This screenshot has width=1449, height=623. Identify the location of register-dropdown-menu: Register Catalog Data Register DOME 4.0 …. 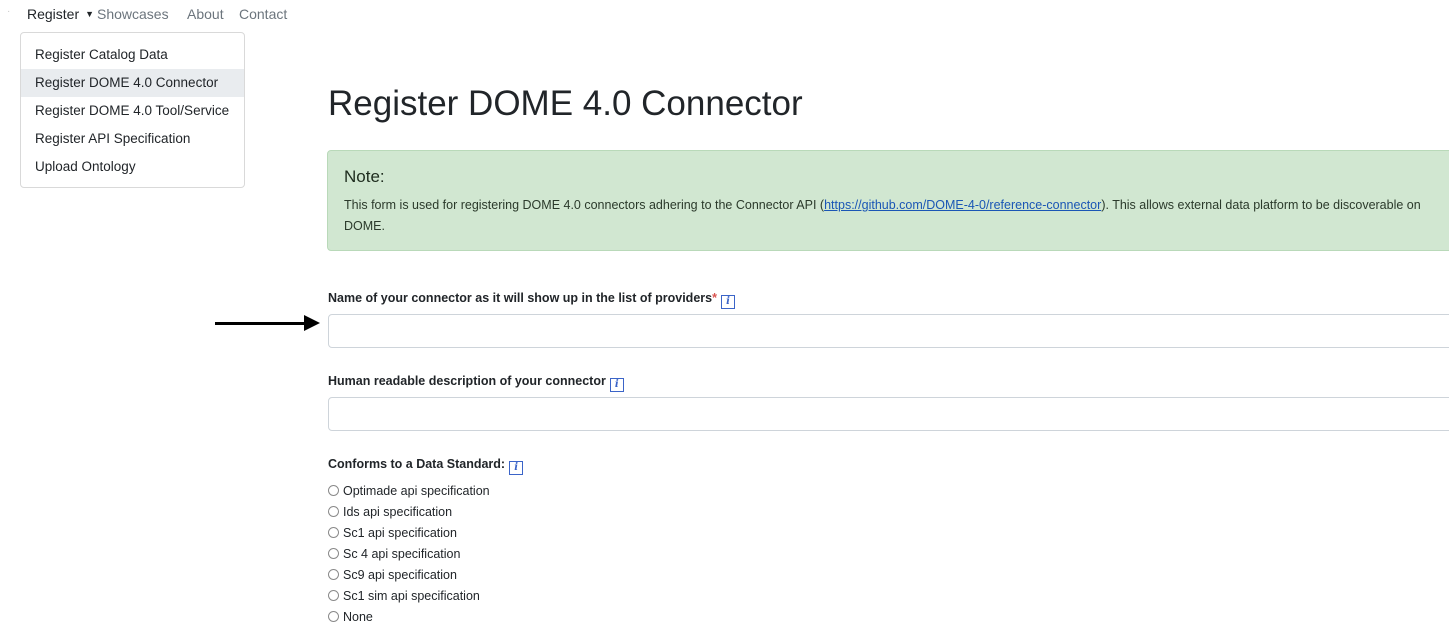
(132, 110).